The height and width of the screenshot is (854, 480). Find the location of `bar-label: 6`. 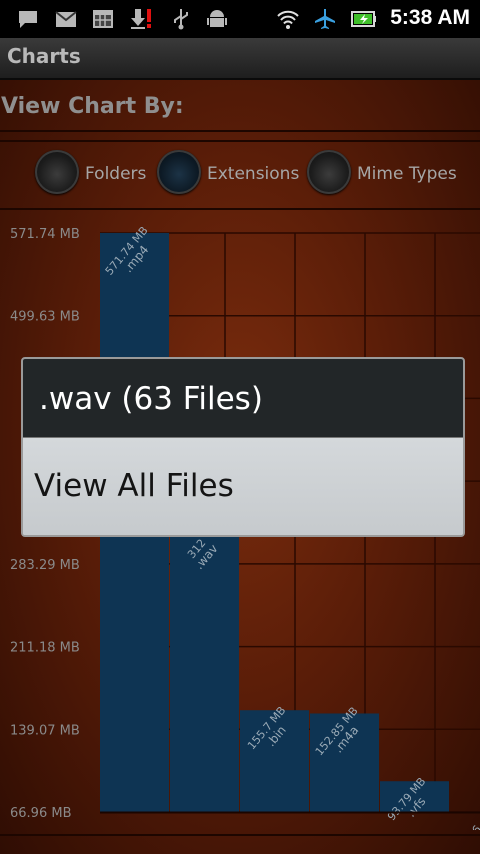

bar-label: 6 is located at coordinates (474, 830).